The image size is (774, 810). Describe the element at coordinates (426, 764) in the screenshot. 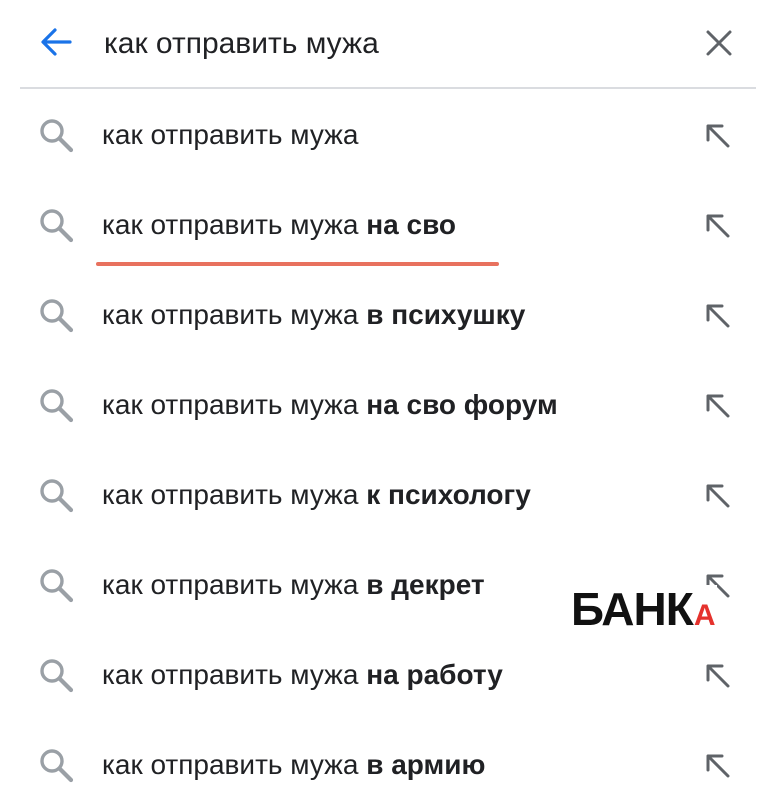

I see `suggestion-completion: в армию` at that location.